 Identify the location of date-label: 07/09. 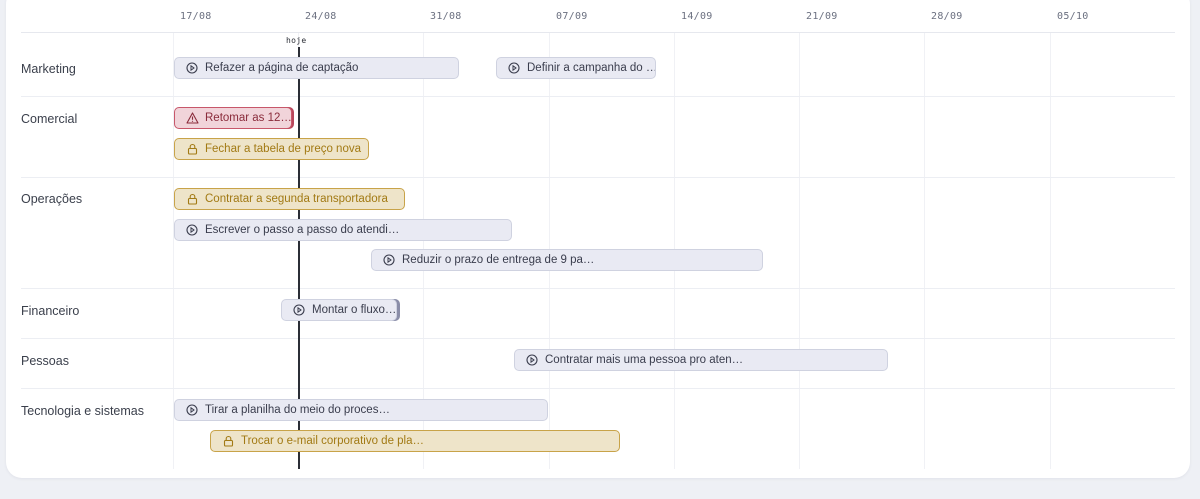
(572, 16).